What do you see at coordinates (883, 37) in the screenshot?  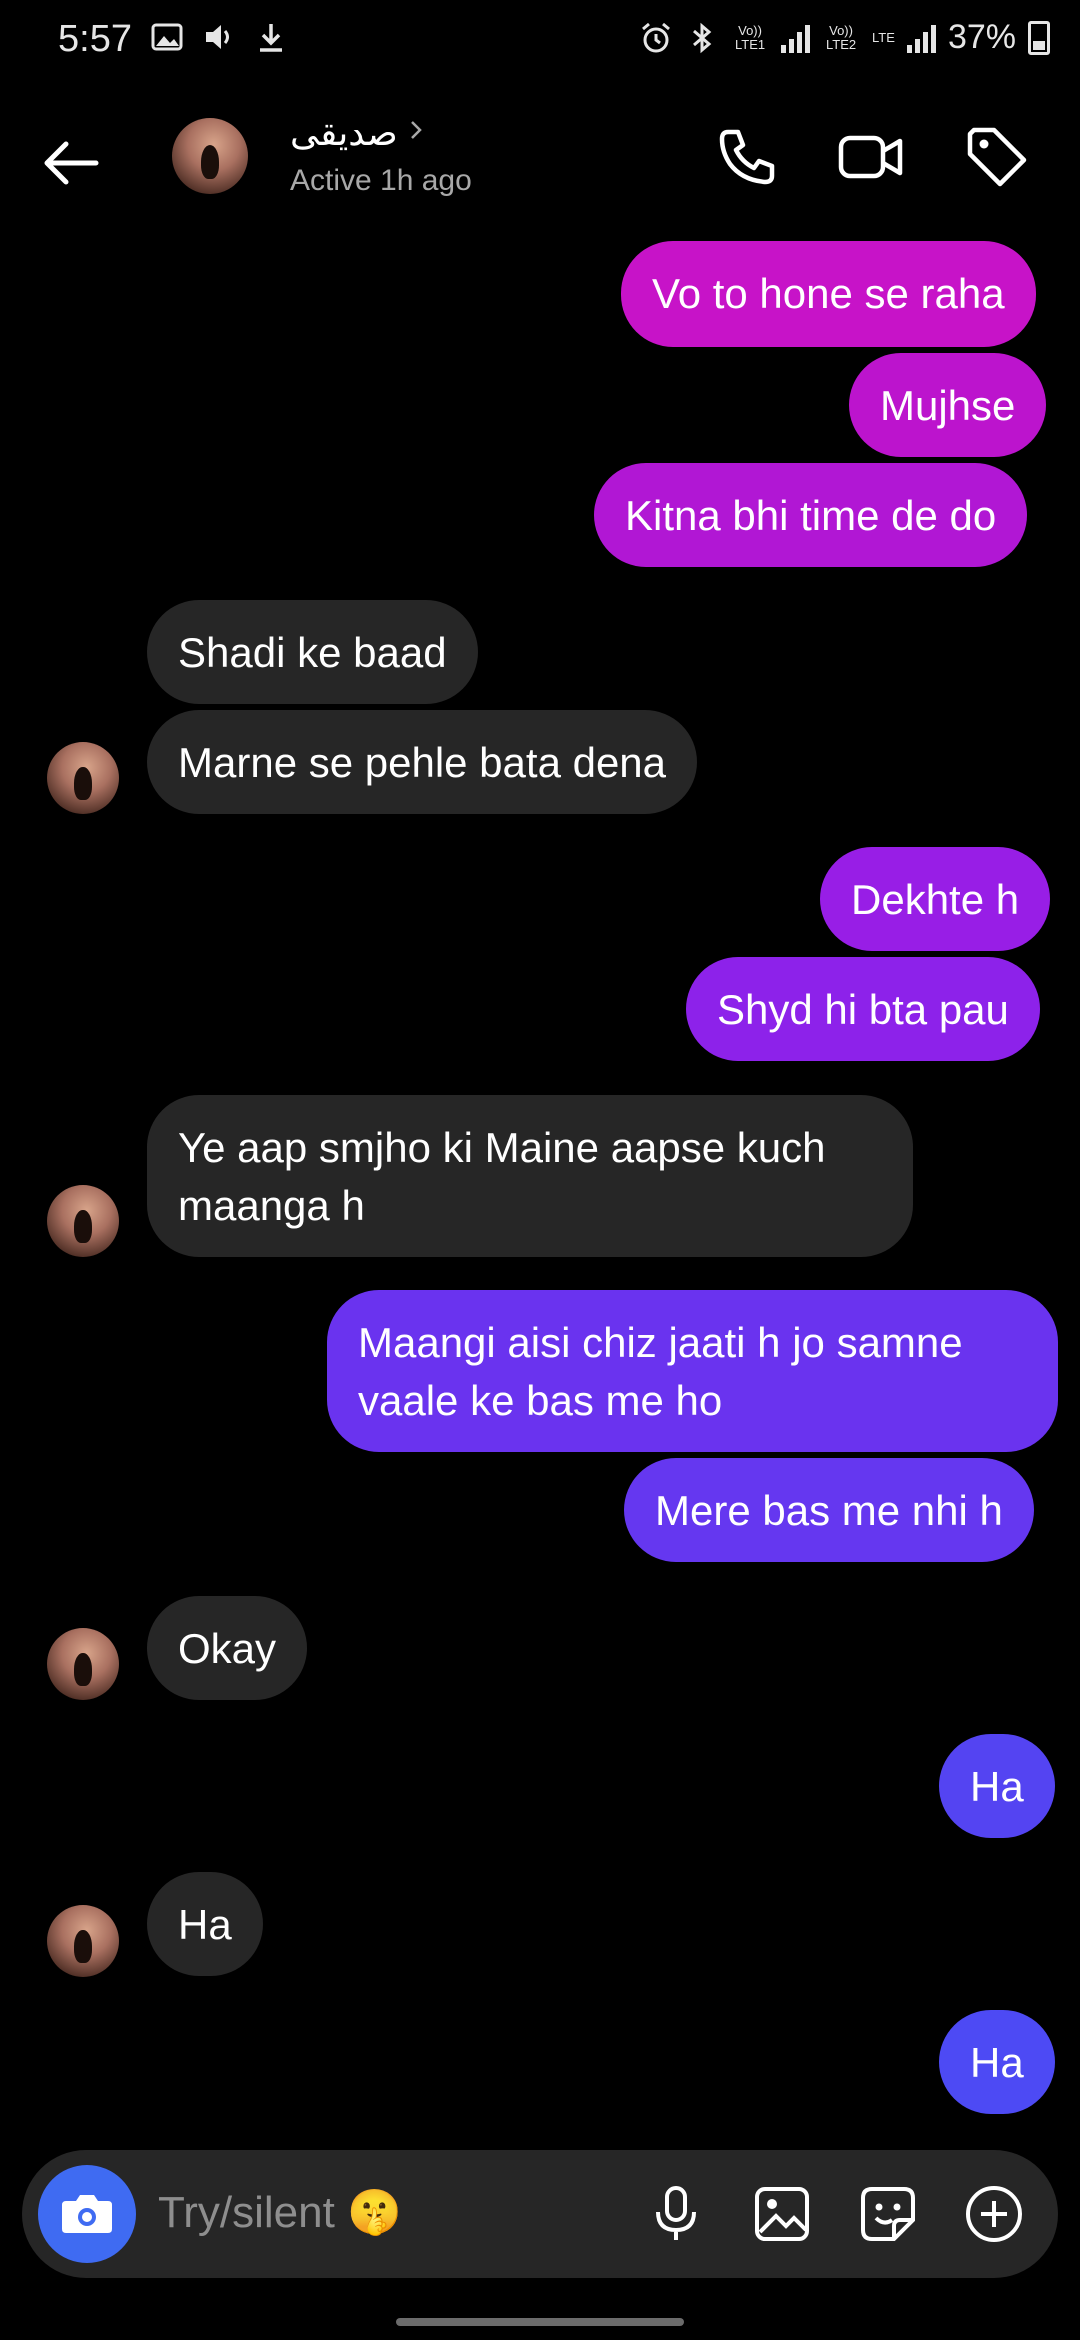 I see `lte-label: LTE` at bounding box center [883, 37].